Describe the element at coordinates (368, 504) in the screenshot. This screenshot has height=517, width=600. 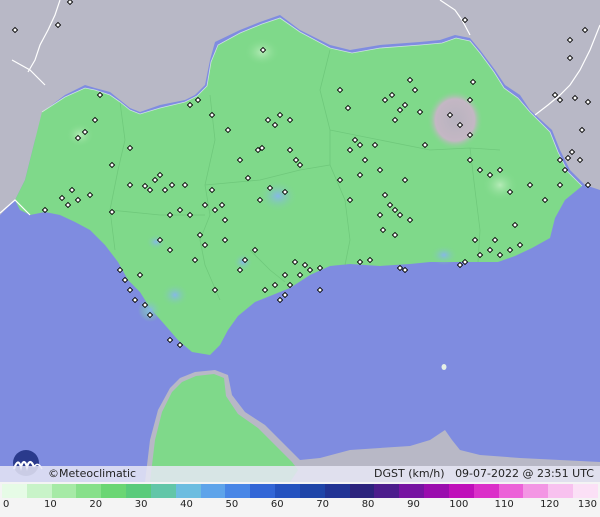
I see `scale-label: 80` at that location.